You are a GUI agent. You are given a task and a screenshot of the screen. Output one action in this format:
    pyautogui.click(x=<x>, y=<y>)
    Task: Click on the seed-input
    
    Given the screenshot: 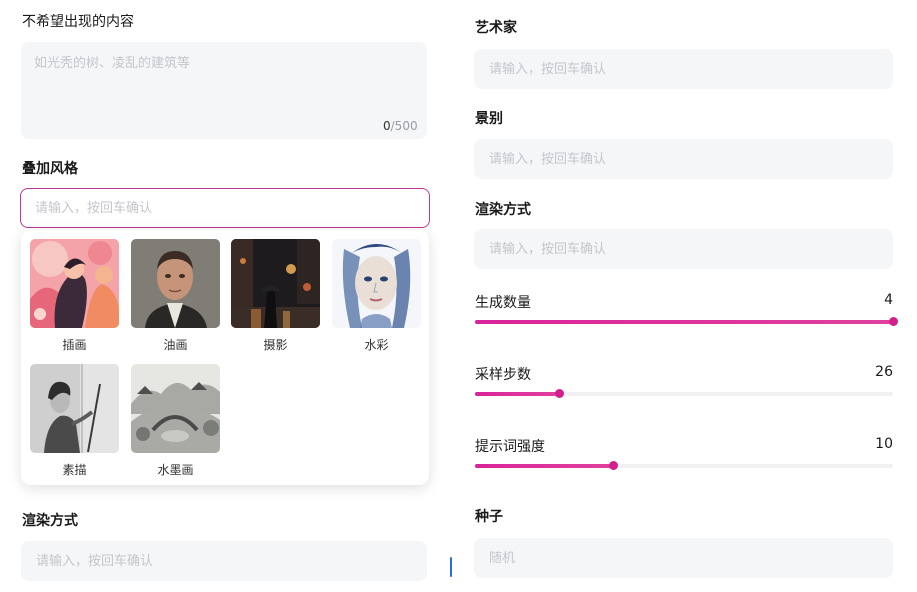 What is the action you would take?
    pyautogui.click(x=683, y=558)
    